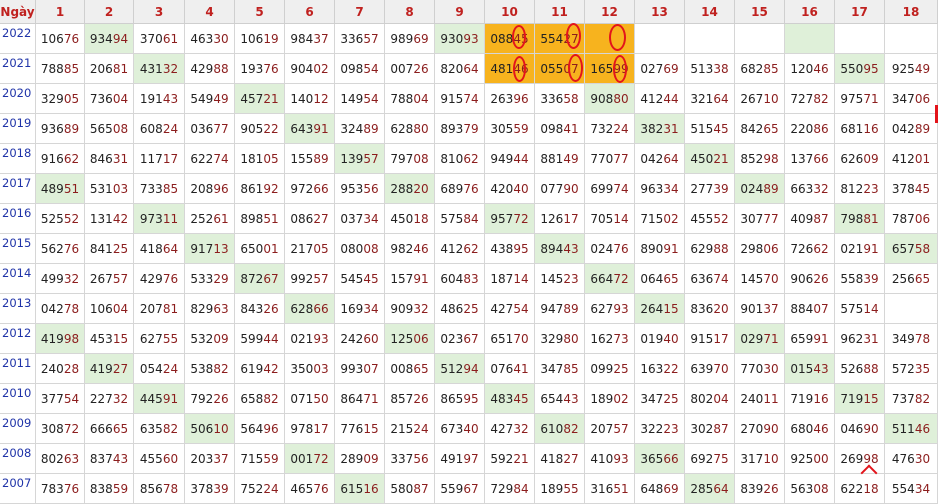 Image resolution: width=938 pixels, height=504 pixels. I want to click on result-cell: 42040, so click(510, 189).